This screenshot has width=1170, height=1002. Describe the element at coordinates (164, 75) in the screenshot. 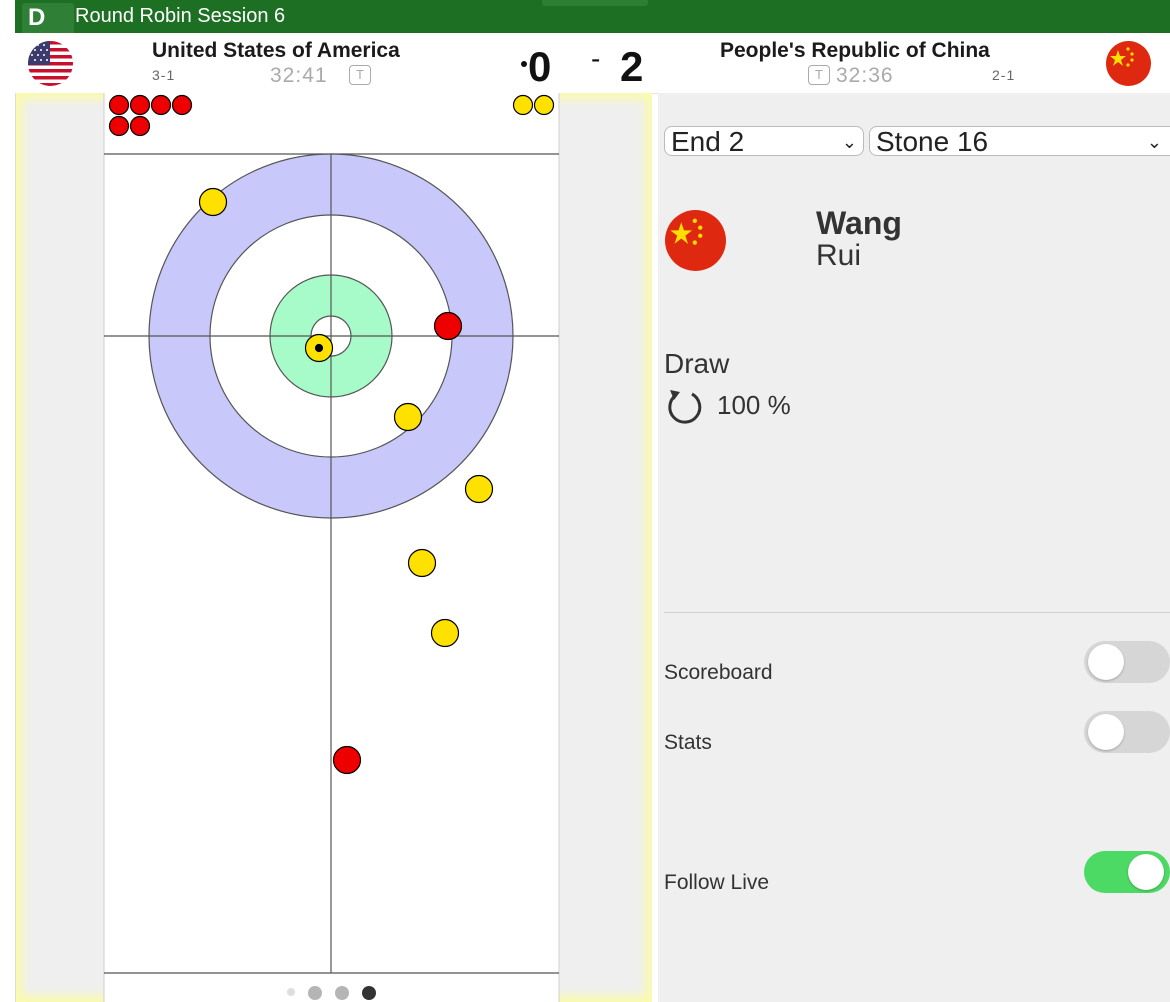

I see `home-record: 3-1` at that location.